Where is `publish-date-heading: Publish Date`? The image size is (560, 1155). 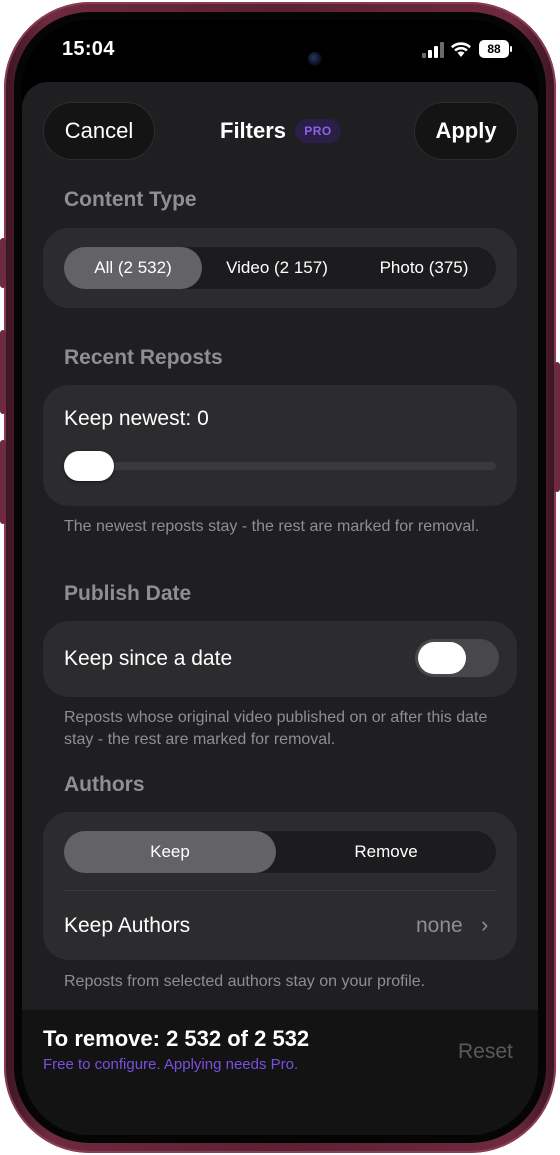
publish-date-heading: Publish Date is located at coordinates (128, 593).